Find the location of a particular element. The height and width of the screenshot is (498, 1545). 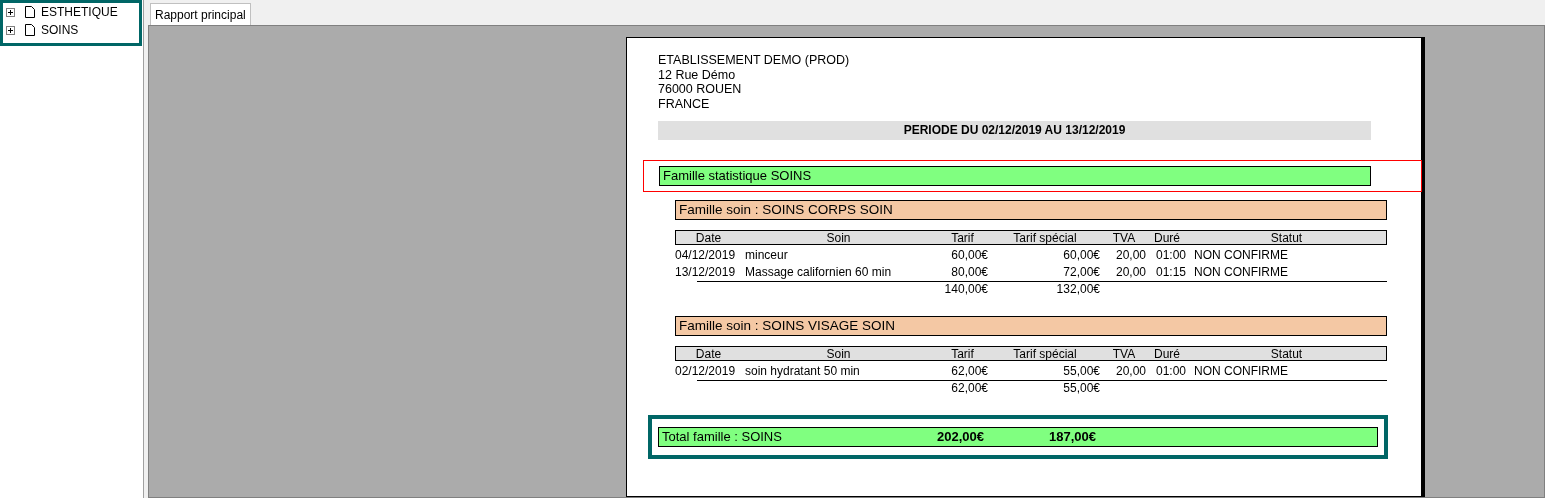

table-cell-text: soin hydratant 50 min is located at coordinates (802, 371).